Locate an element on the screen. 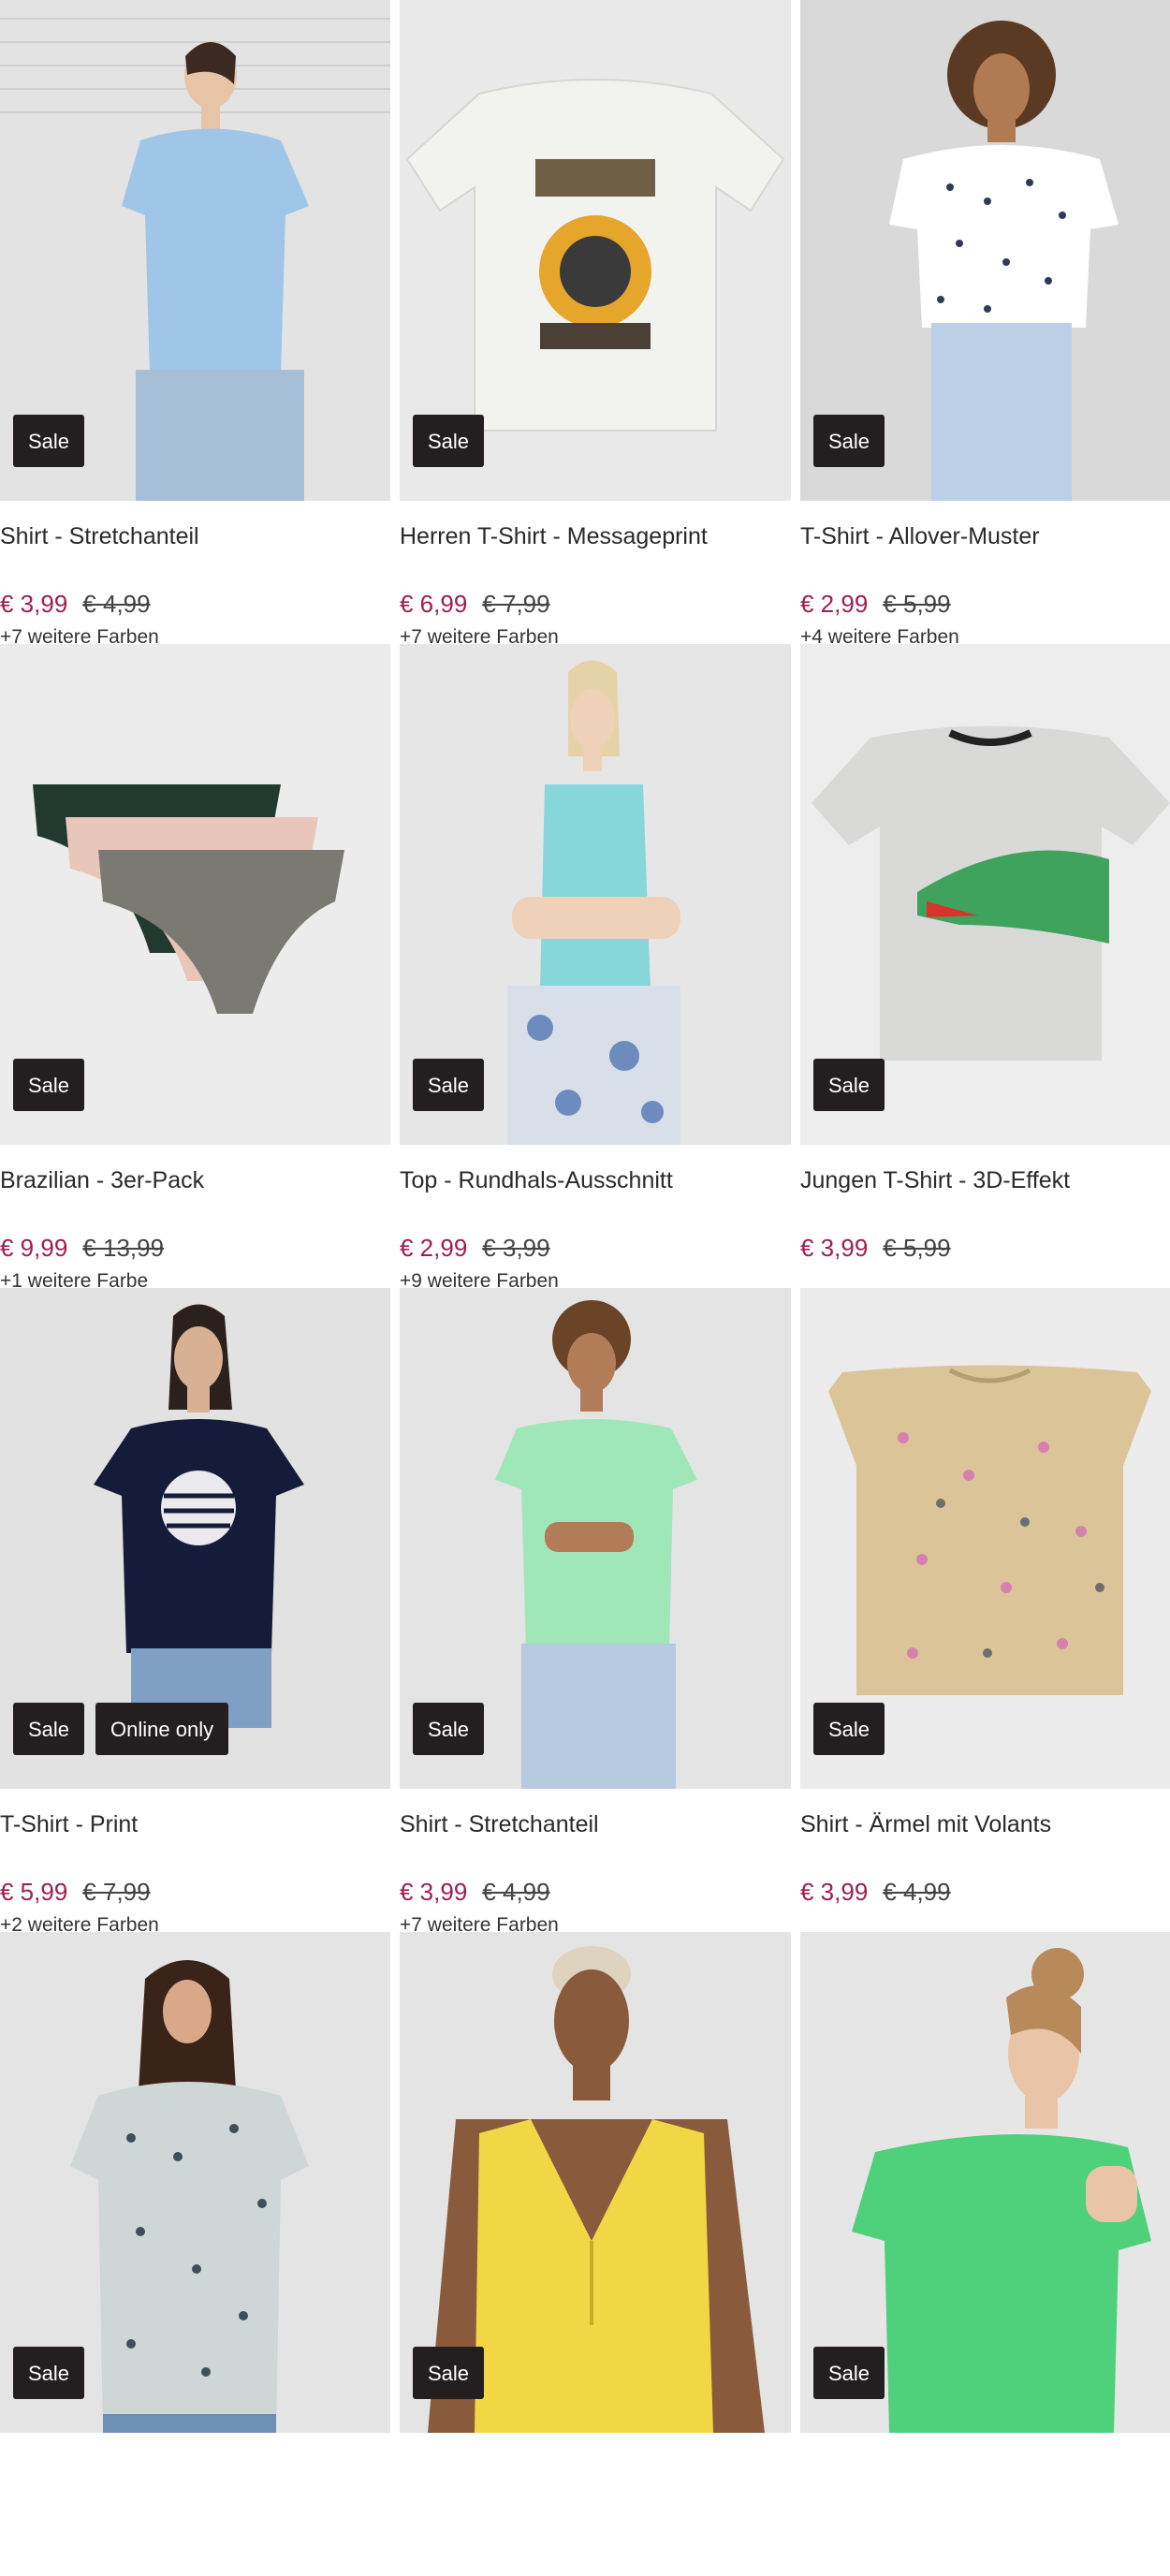  badge-group: Sale Online only is located at coordinates (121, 1729).